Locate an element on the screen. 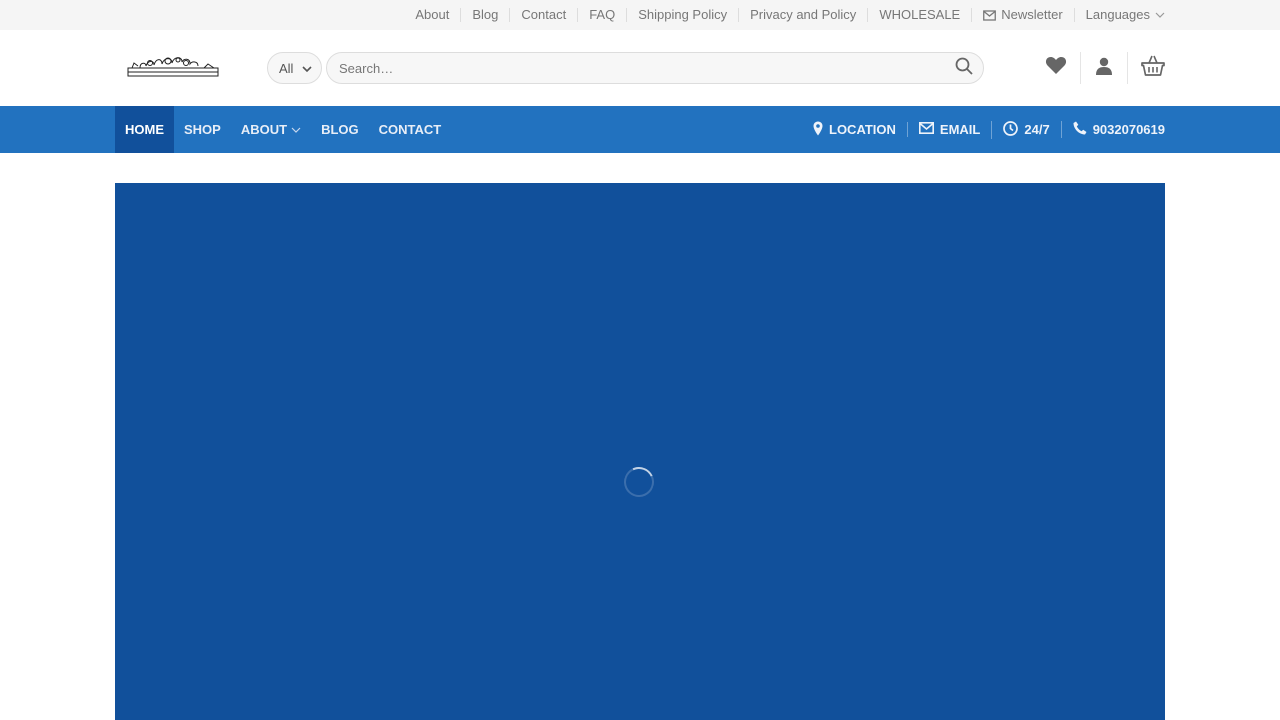 This screenshot has height=720, width=1280. topbar-link-newsletter: Newsletter is located at coordinates (1022, 15).